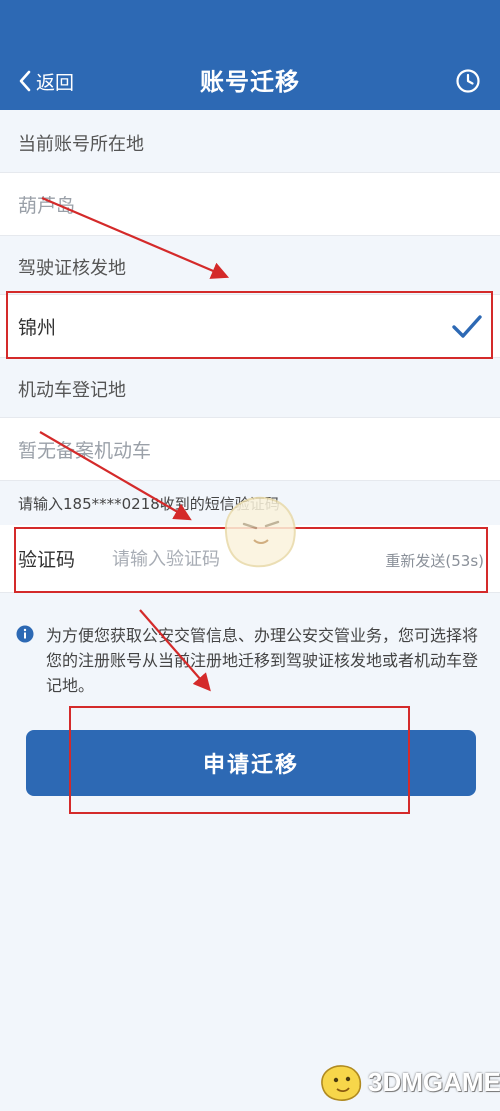  What do you see at coordinates (85, 451) in the screenshot?
I see `vehicle-place-value: 暂无备案机动车` at bounding box center [85, 451].